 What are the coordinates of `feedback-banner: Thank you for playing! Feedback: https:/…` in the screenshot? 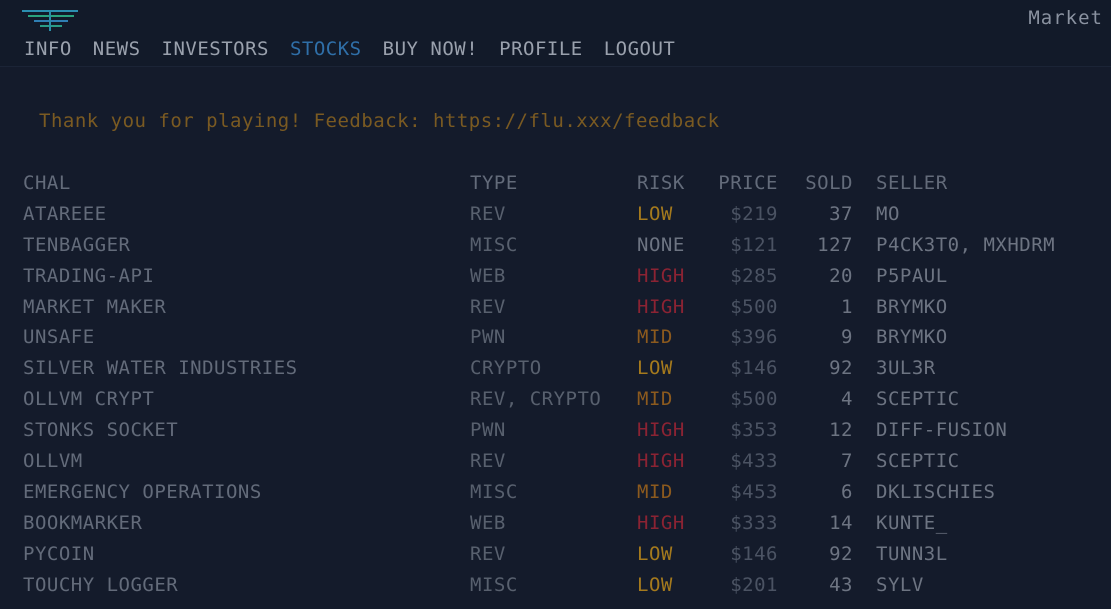 It's located at (379, 121).